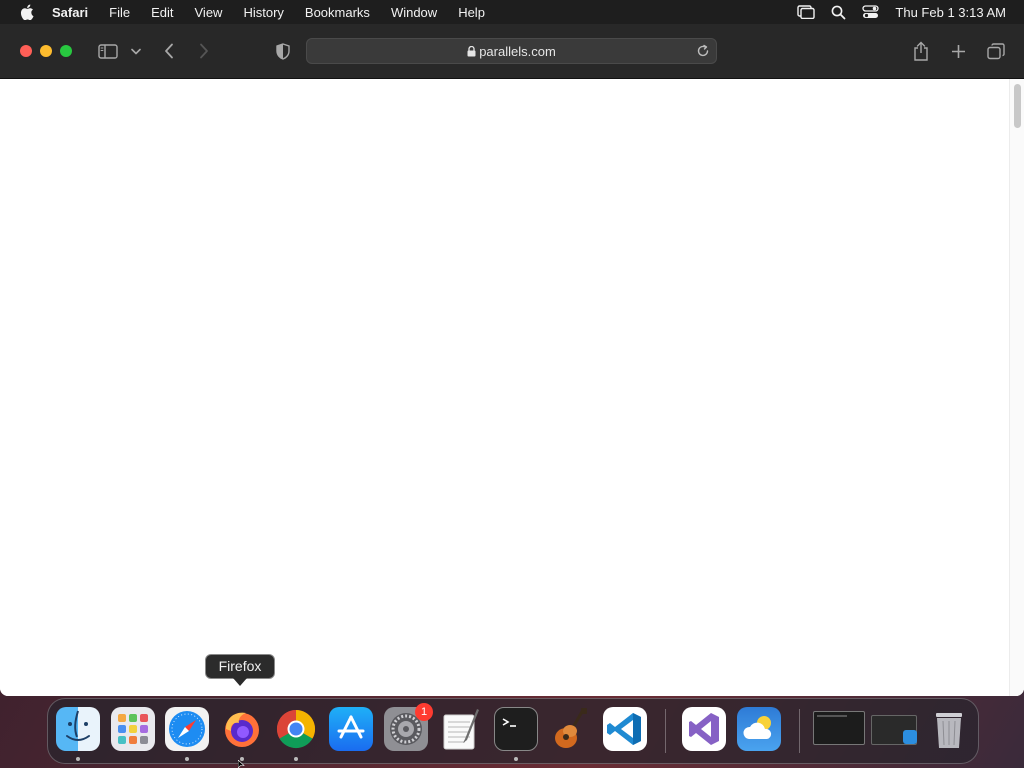 The image size is (1024, 768). What do you see at coordinates (108, 51) in the screenshot?
I see `sidebar-toggle-icon` at bounding box center [108, 51].